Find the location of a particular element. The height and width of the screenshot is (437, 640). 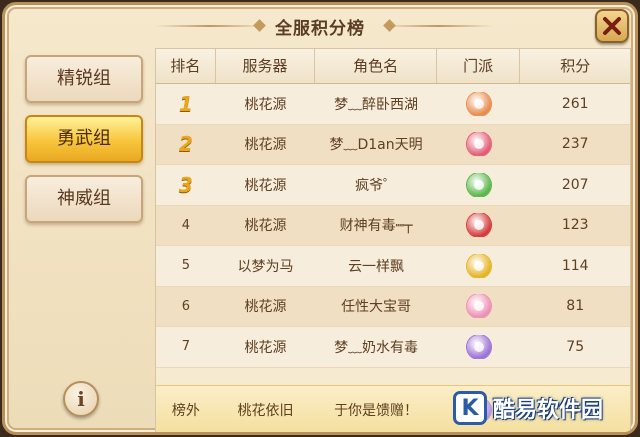

header-score: 积分 is located at coordinates (575, 66).